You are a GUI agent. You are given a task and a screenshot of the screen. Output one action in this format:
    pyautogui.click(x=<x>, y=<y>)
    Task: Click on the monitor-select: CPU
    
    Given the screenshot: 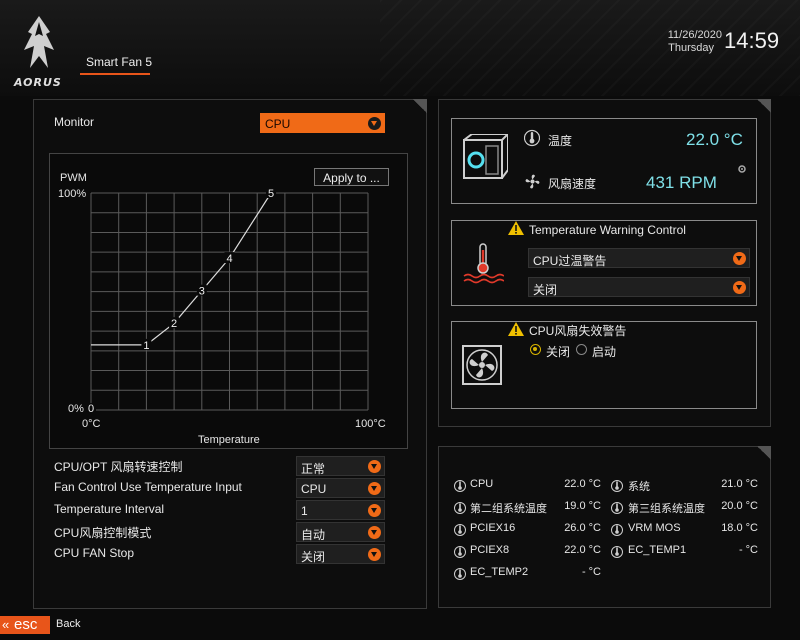 What is the action you would take?
    pyautogui.click(x=322, y=123)
    